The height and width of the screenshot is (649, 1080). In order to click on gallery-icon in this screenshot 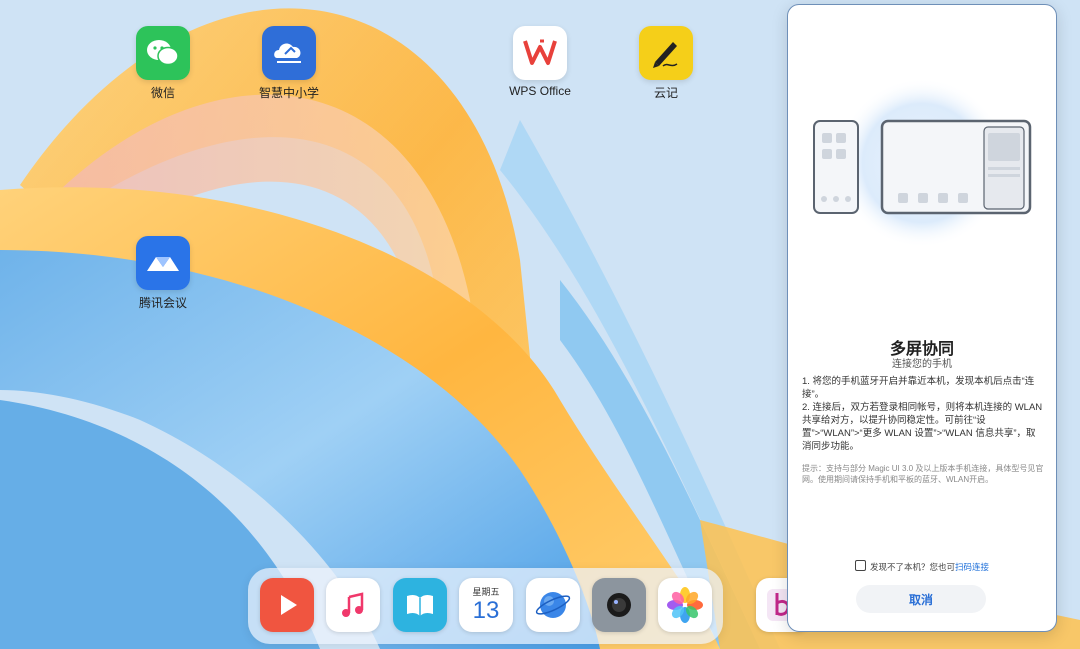, I will do `click(685, 605)`.